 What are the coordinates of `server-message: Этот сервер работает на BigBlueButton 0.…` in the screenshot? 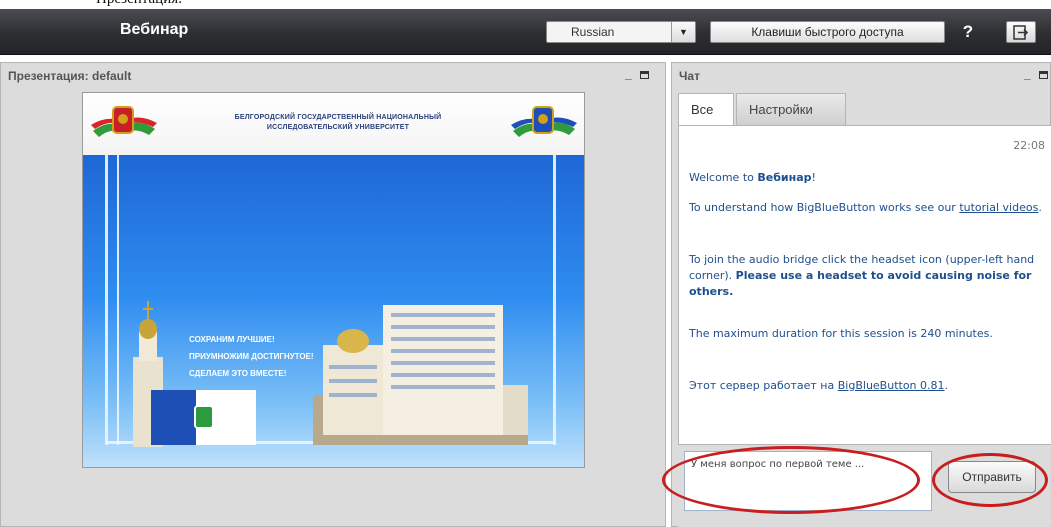 It's located at (866, 386).